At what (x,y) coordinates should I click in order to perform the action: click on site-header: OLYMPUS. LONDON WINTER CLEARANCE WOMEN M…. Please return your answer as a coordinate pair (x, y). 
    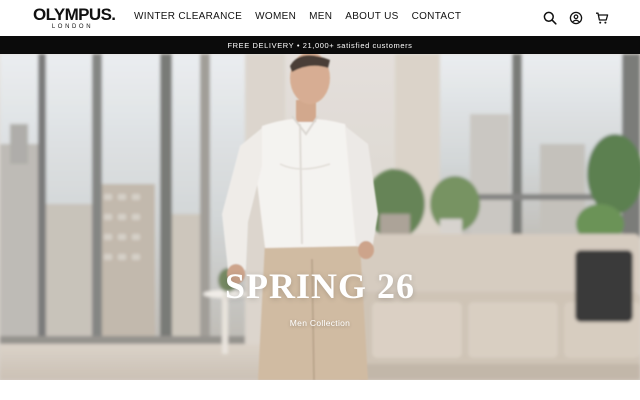
    Looking at the image, I should click on (320, 18).